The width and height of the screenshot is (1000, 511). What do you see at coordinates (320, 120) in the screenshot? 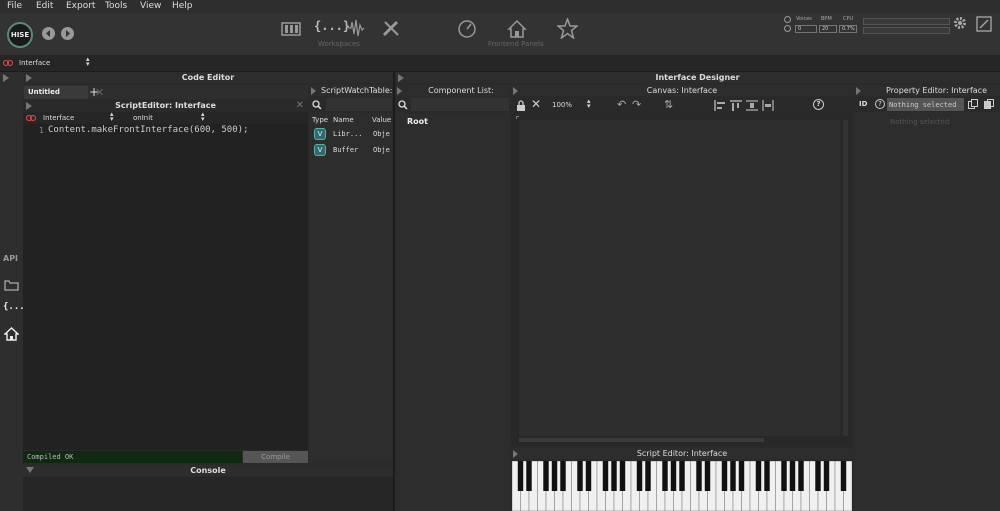
I see `col-type: Type` at bounding box center [320, 120].